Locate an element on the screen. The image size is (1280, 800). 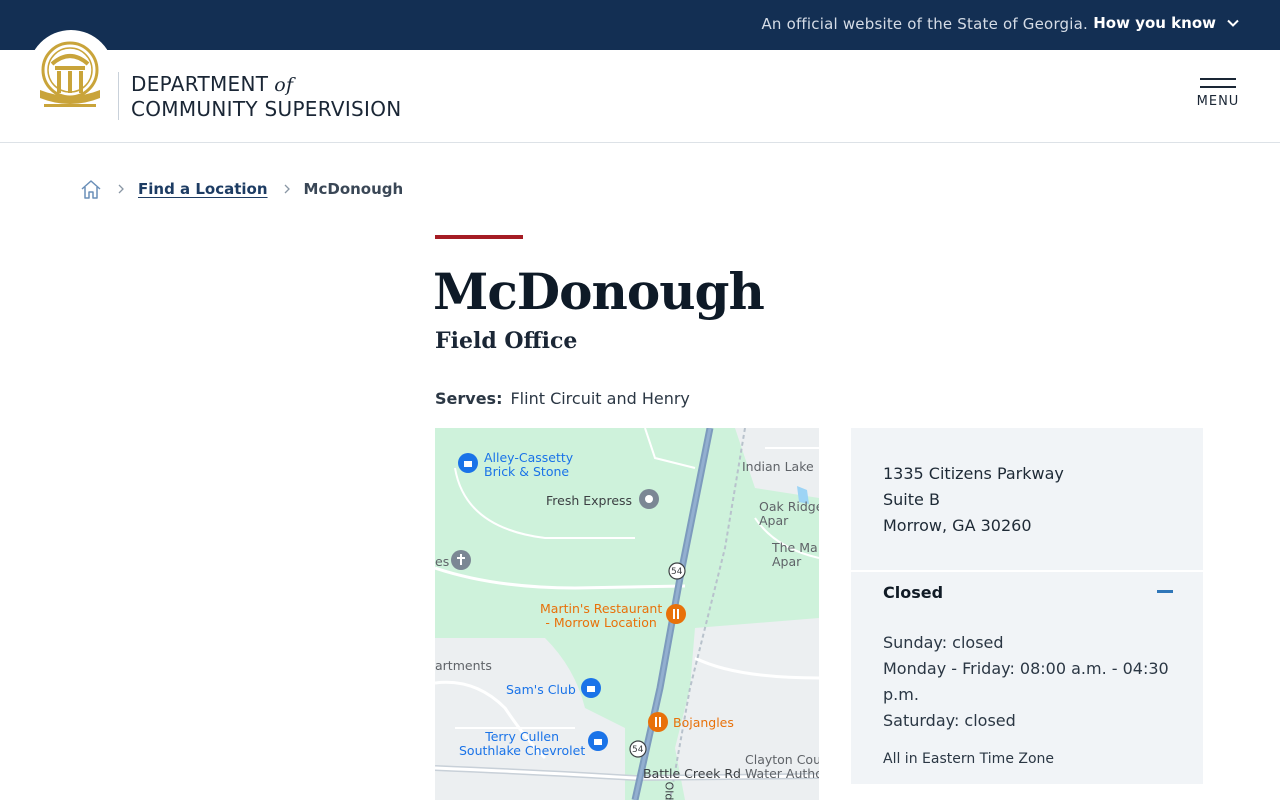
address-line2: Suite B is located at coordinates (911, 499).